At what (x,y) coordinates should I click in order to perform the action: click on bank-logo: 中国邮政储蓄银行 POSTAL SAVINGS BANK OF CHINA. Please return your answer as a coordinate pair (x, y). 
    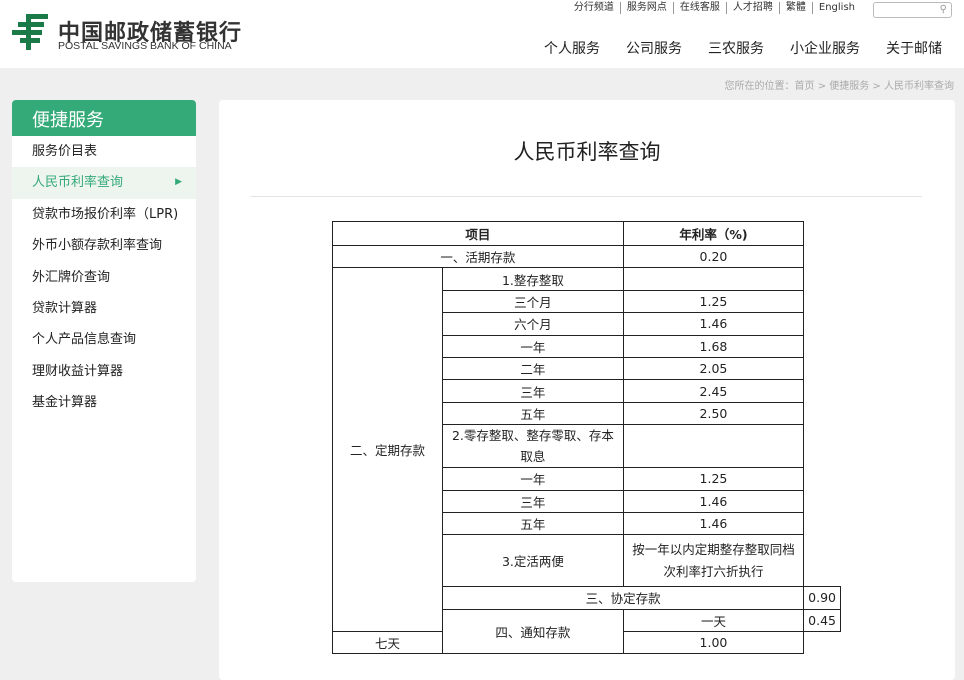
    Looking at the image, I should click on (126, 32).